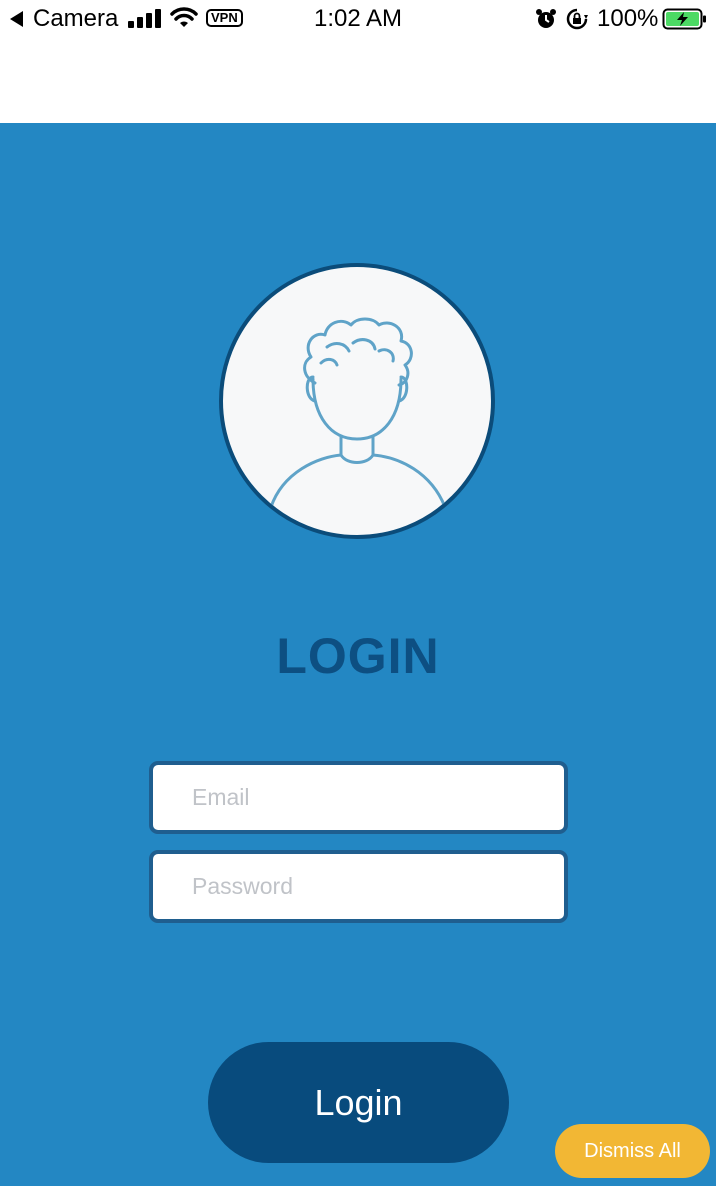 The height and width of the screenshot is (1186, 716). Describe the element at coordinates (358, 1102) in the screenshot. I see `login-button: Login` at that location.